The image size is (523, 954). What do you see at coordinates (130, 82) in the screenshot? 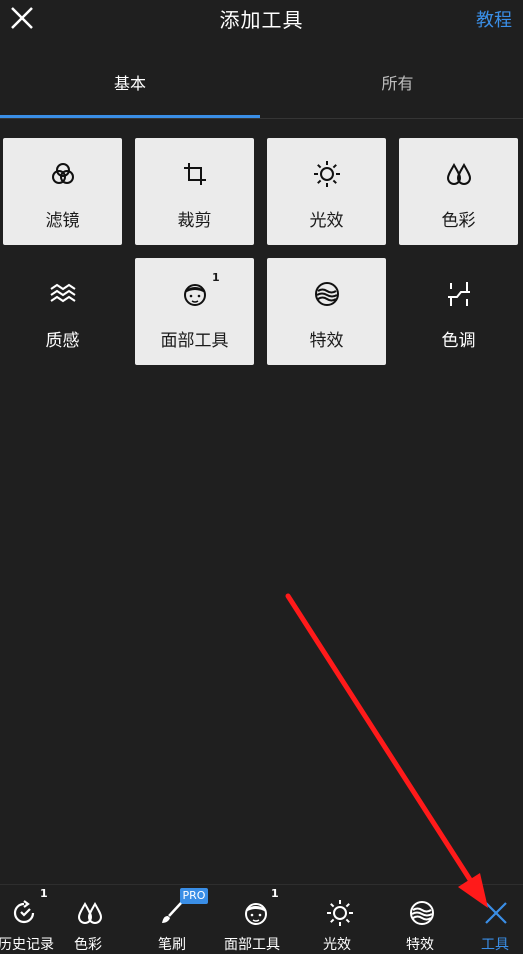
I see `tab-basic: 基本` at bounding box center [130, 82].